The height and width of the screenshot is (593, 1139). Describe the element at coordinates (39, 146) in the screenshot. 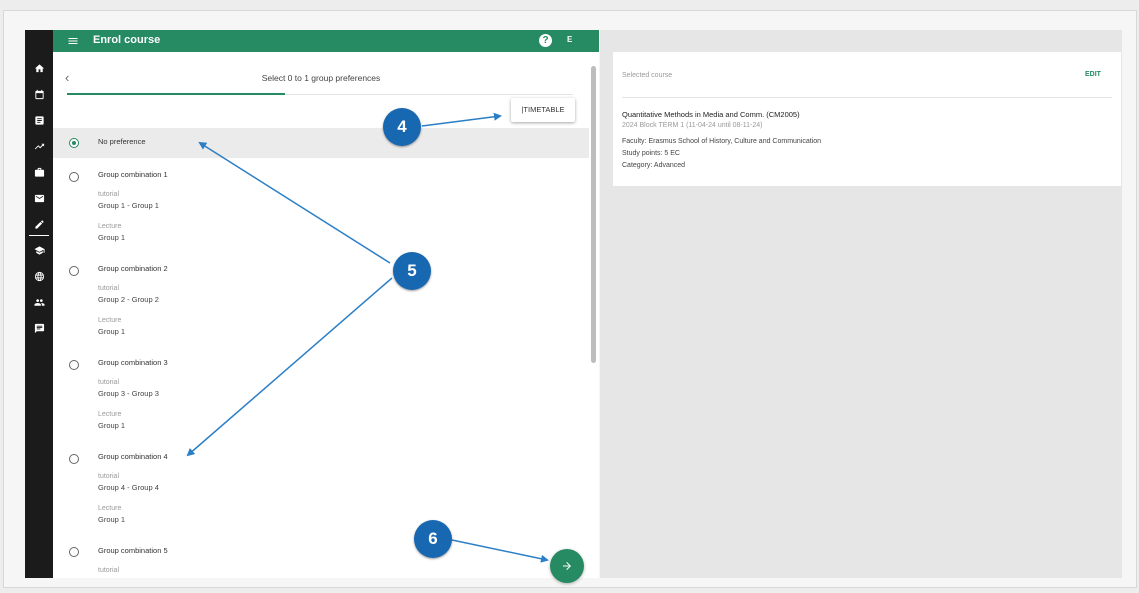

I see `trending-icon` at that location.